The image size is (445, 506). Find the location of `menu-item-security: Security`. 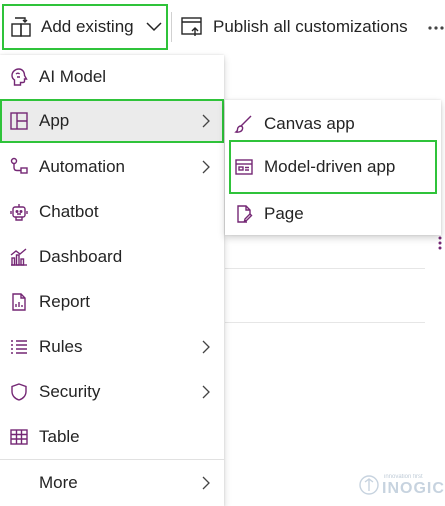

menu-item-security: Security is located at coordinates (112, 392).